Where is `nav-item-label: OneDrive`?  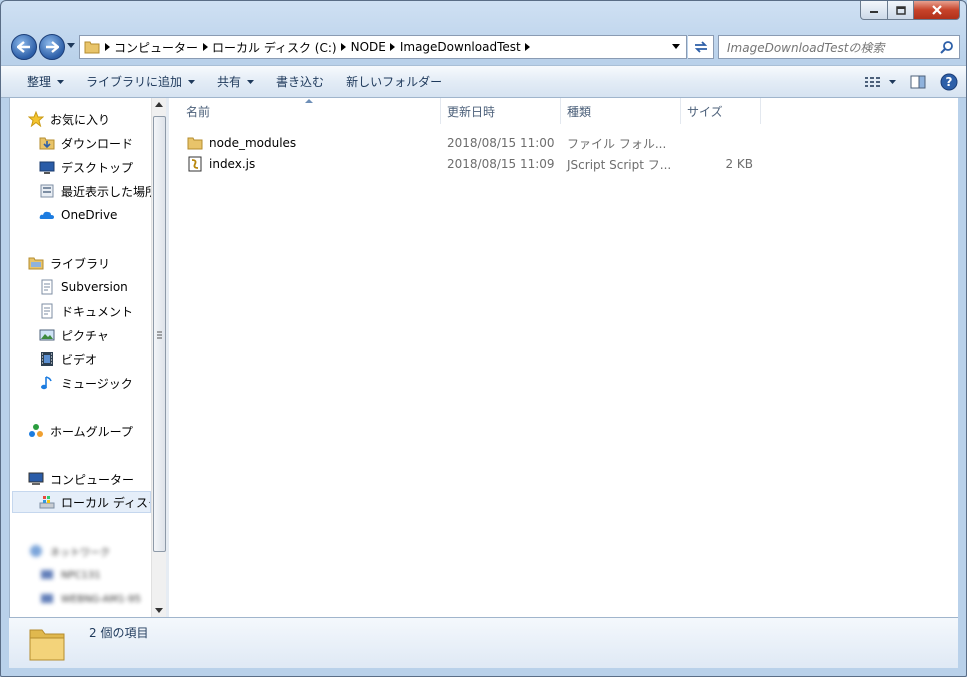
nav-item-label: OneDrive is located at coordinates (89, 215).